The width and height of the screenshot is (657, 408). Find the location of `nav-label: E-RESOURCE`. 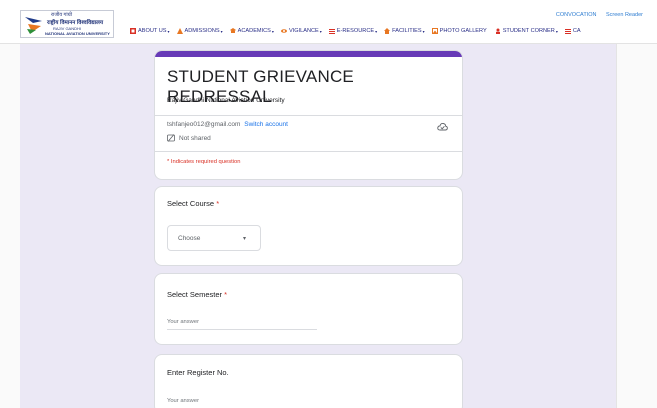

nav-label: E-RESOURCE is located at coordinates (355, 31).